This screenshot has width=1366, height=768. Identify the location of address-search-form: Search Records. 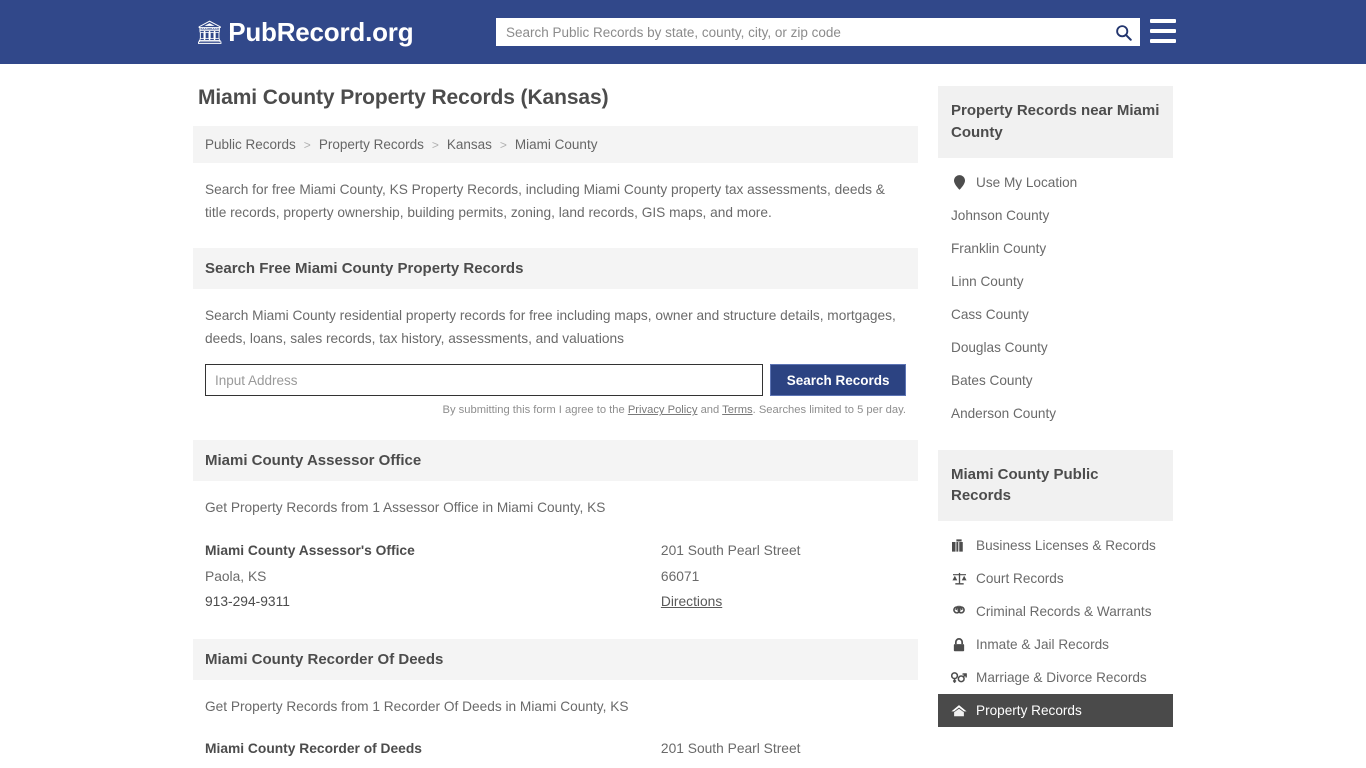
(555, 373).